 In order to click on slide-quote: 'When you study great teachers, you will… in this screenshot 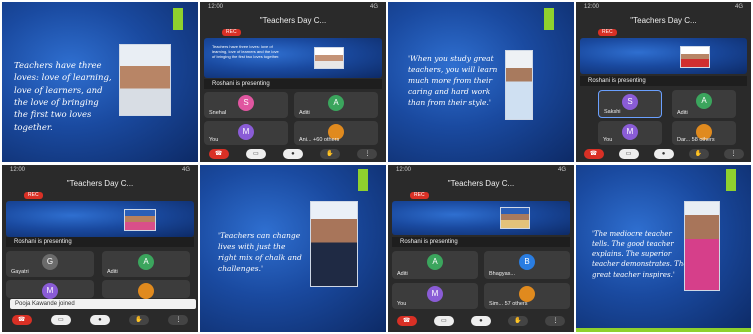, I will do `click(453, 80)`.